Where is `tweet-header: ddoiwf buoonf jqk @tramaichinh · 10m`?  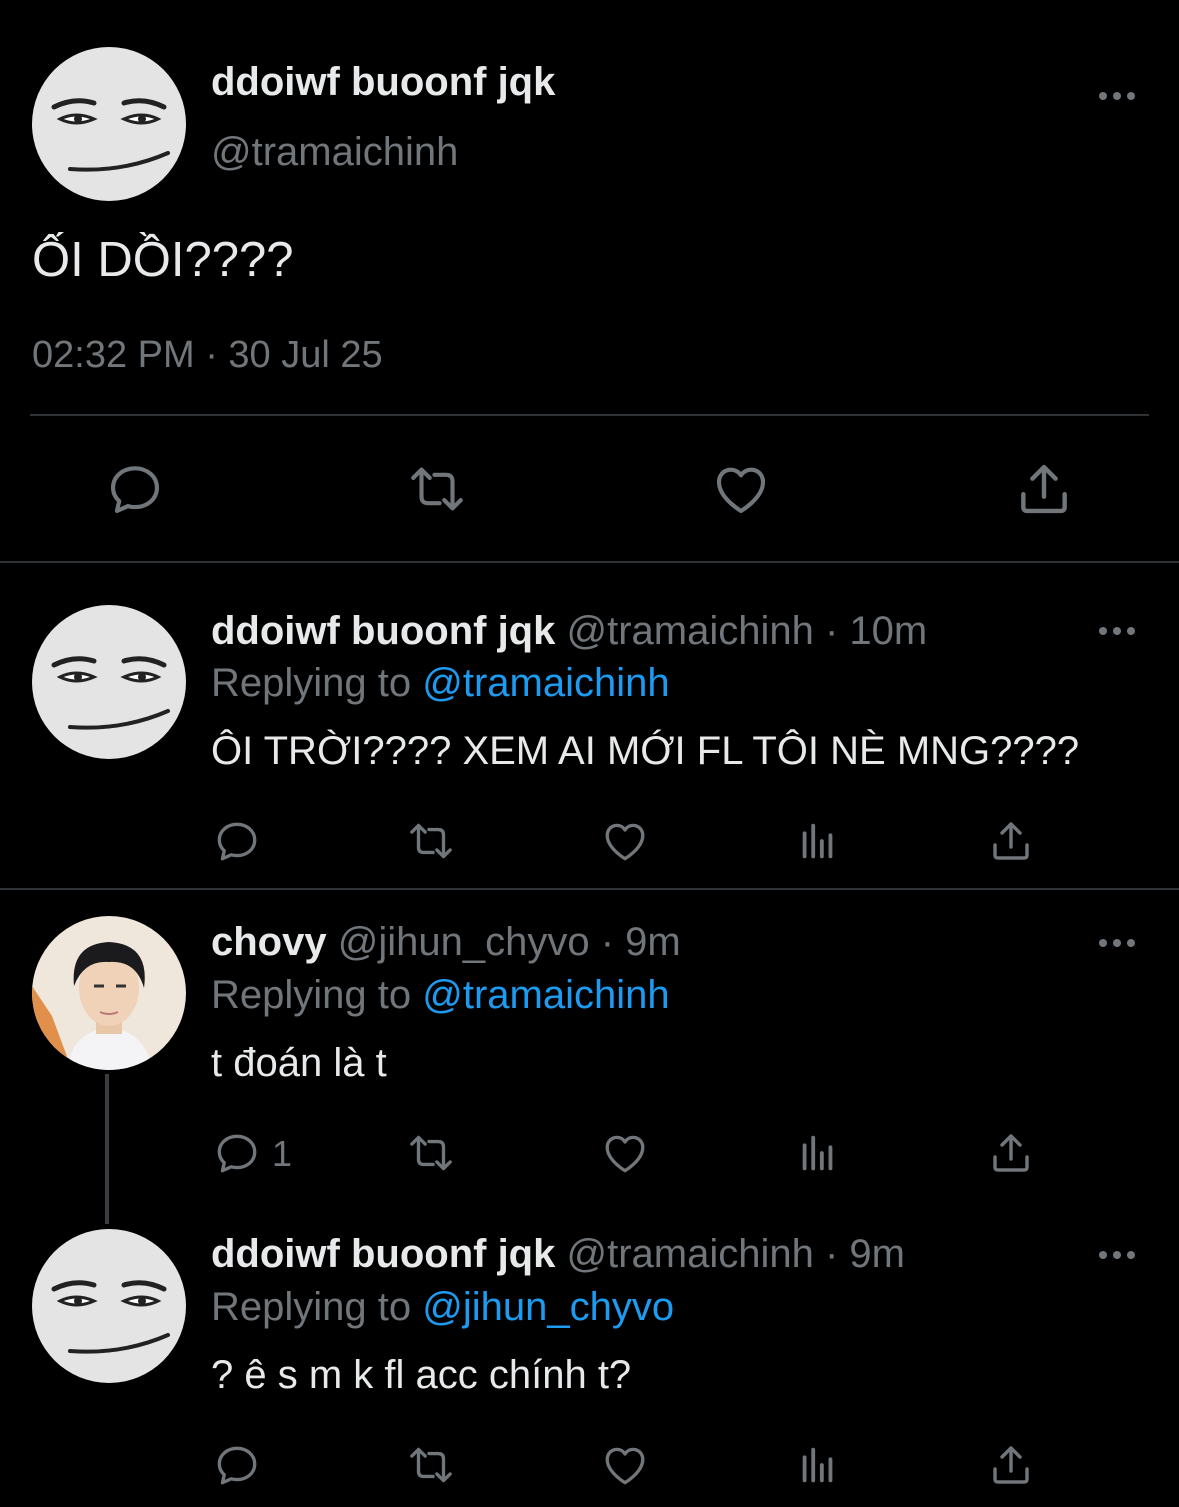 tweet-header: ddoiwf buoonf jqk @tramaichinh · 10m is located at coordinates (569, 631).